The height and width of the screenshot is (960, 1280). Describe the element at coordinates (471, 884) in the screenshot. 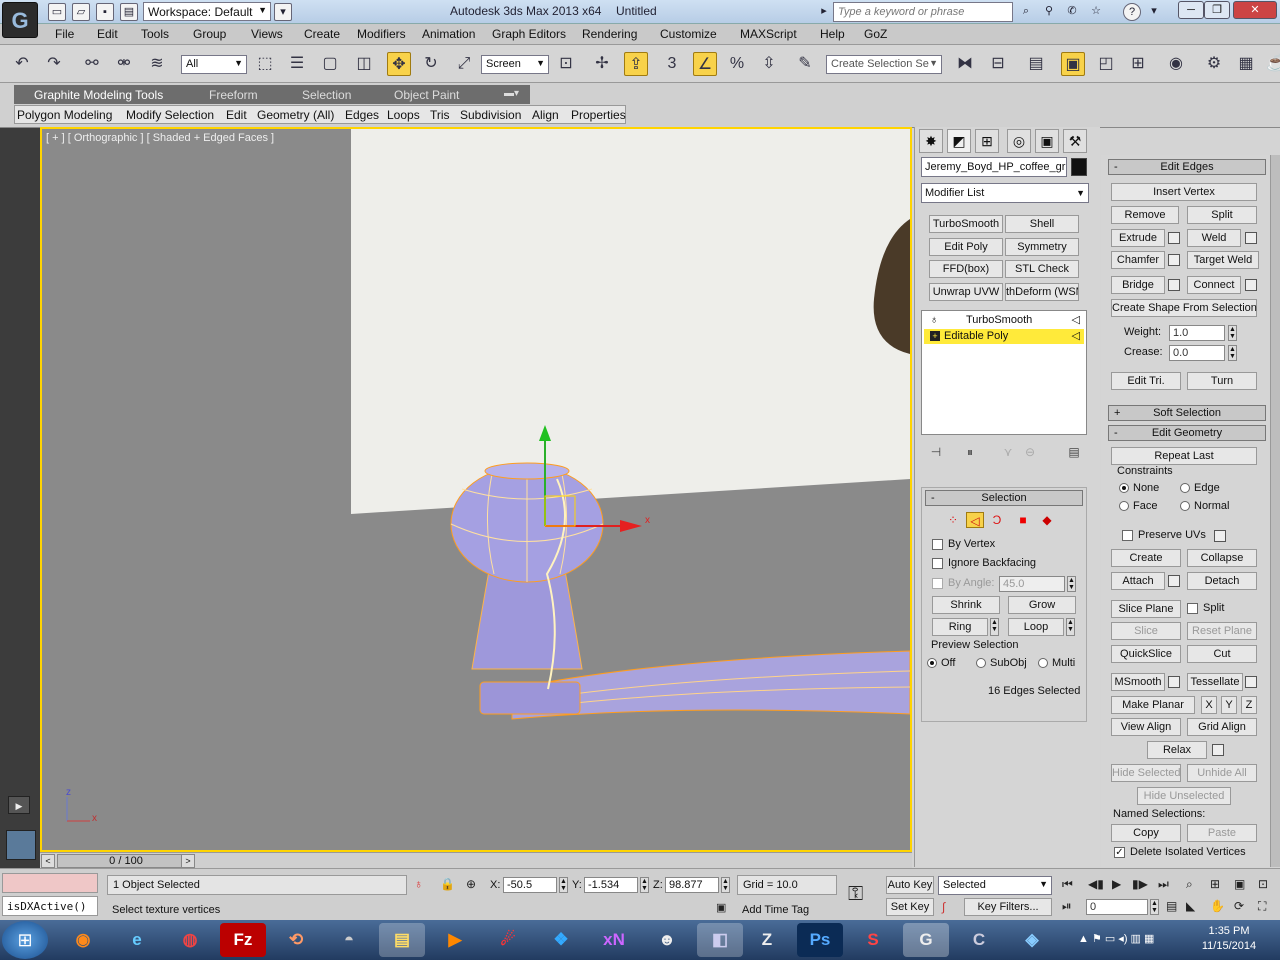

I see `absolute-mode-icon: ⊕` at that location.